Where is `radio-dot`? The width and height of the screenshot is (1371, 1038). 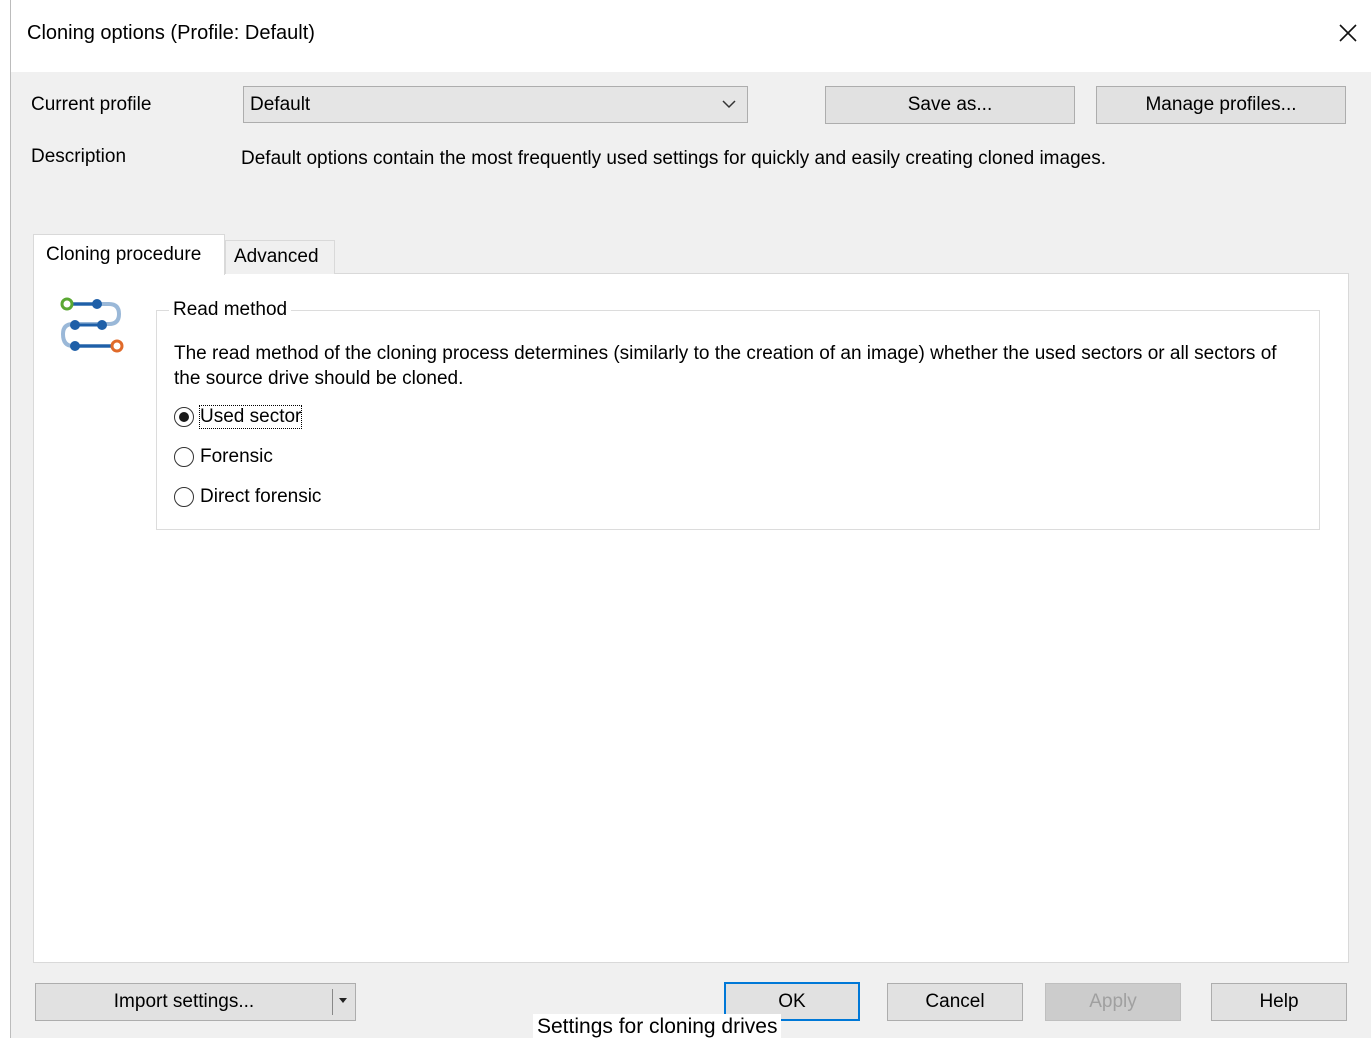
radio-dot is located at coordinates (184, 417).